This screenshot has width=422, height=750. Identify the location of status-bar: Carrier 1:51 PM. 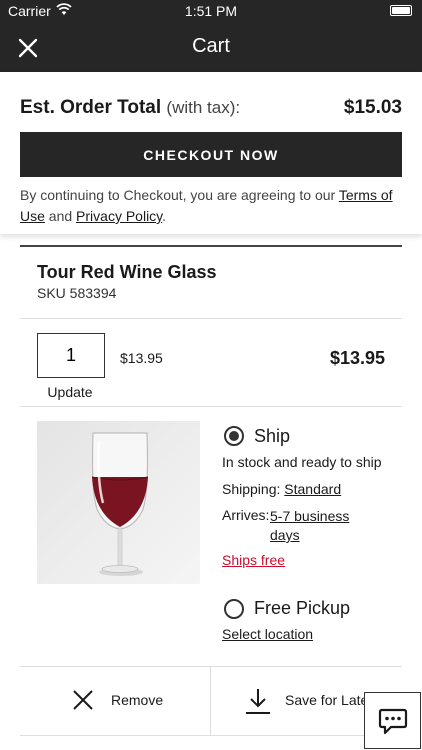
(211, 11).